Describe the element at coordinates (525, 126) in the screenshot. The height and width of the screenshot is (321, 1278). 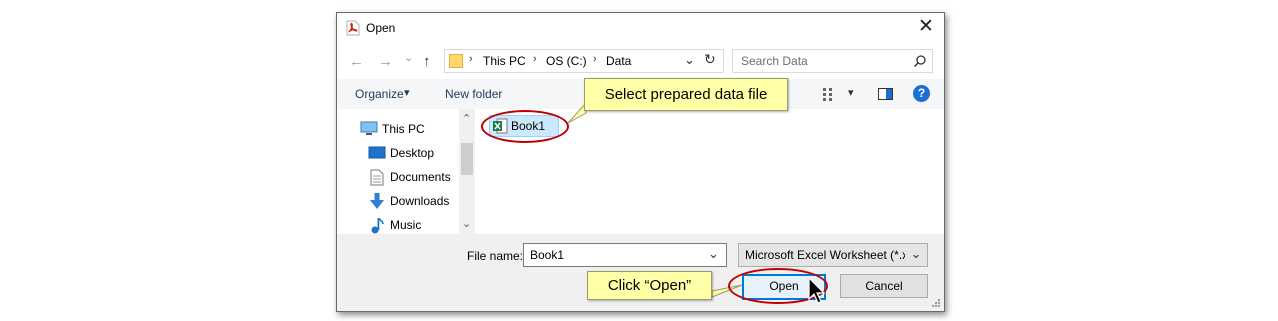
I see `highlight-ring-book1` at that location.